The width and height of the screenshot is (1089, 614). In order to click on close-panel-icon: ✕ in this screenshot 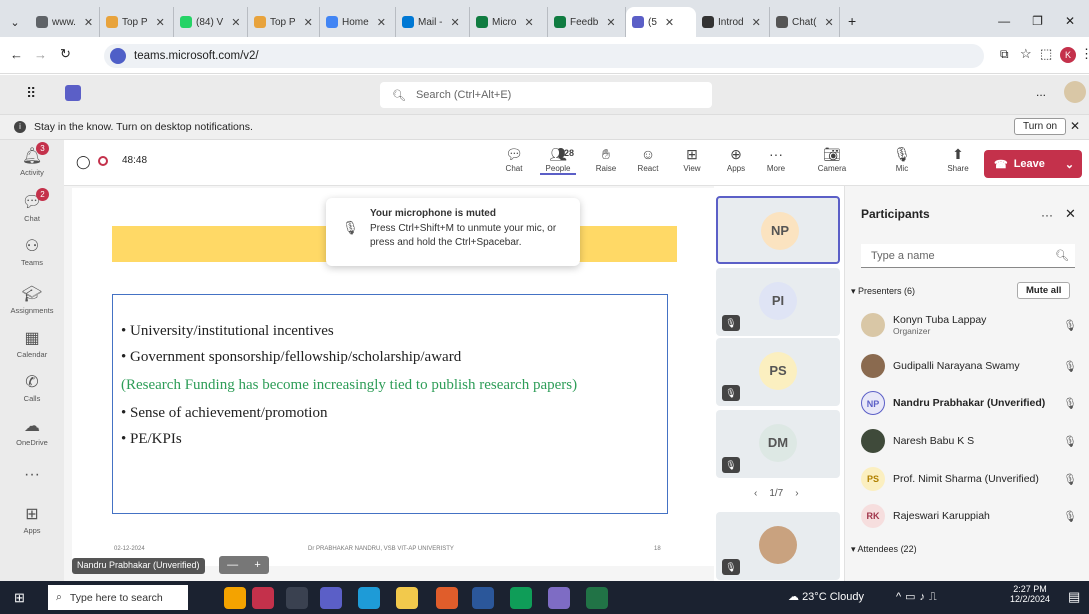, I will do `click(1070, 214)`.